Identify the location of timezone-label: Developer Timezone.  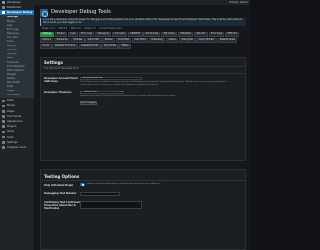
(58, 93).